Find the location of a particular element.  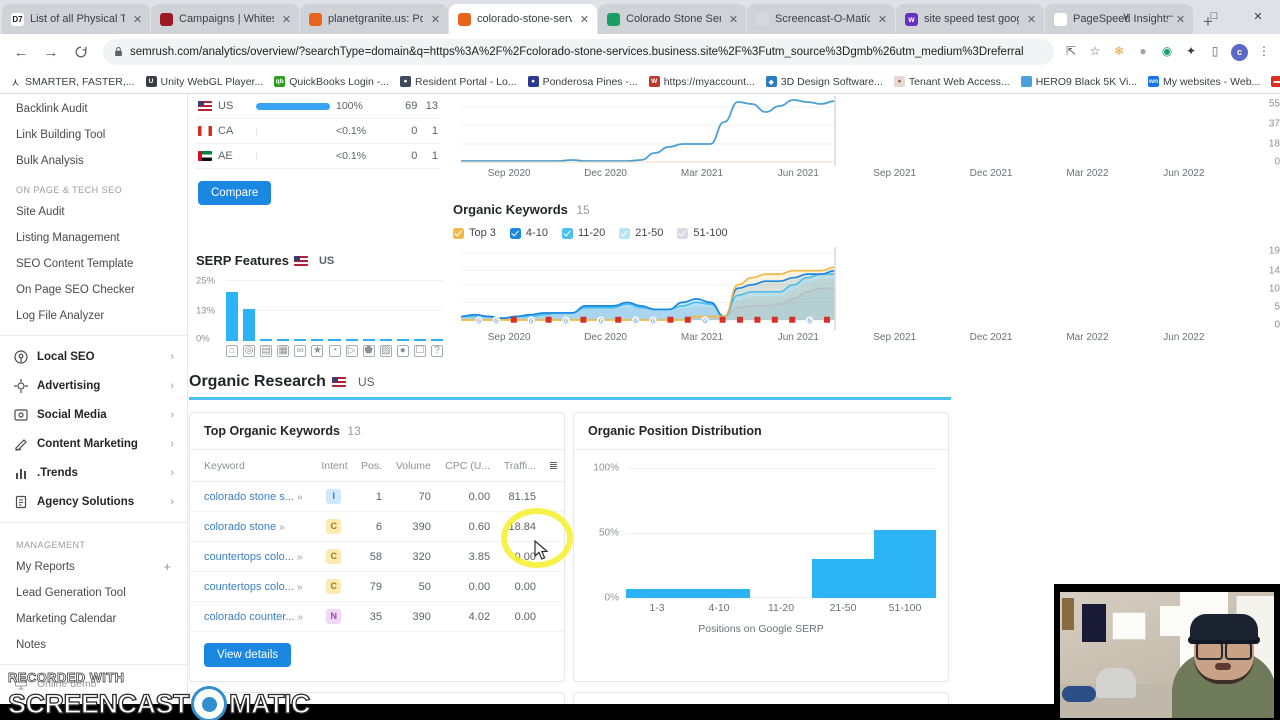

table-row: AE <0.1% 0 1 is located at coordinates (318, 156).